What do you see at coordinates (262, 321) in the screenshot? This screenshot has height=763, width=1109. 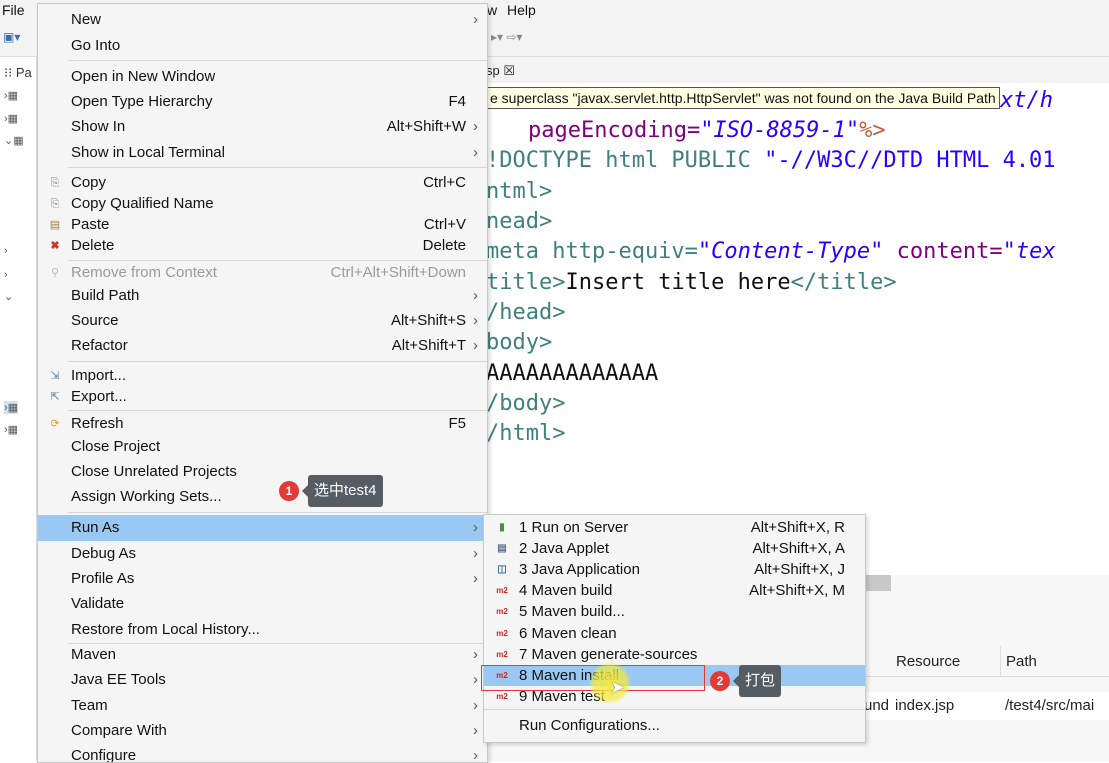 I see `menu-item-source: Source Alt+Shift+S ›` at bounding box center [262, 321].